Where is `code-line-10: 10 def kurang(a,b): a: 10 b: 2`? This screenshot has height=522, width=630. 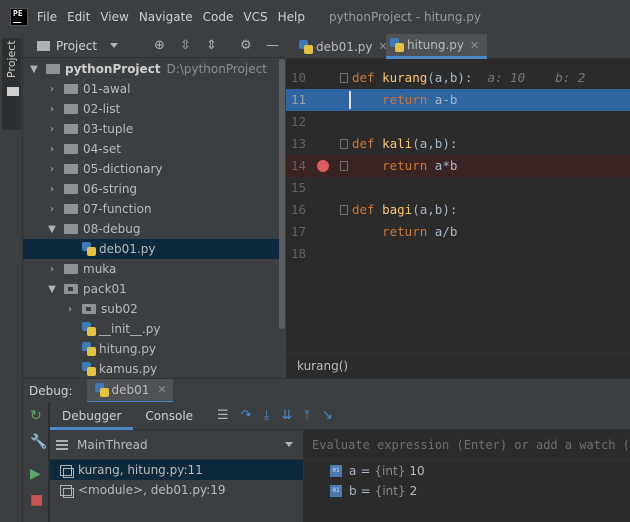
code-line-10: 10 def kurang(a,b): a: 10 b: 2 is located at coordinates (458, 78).